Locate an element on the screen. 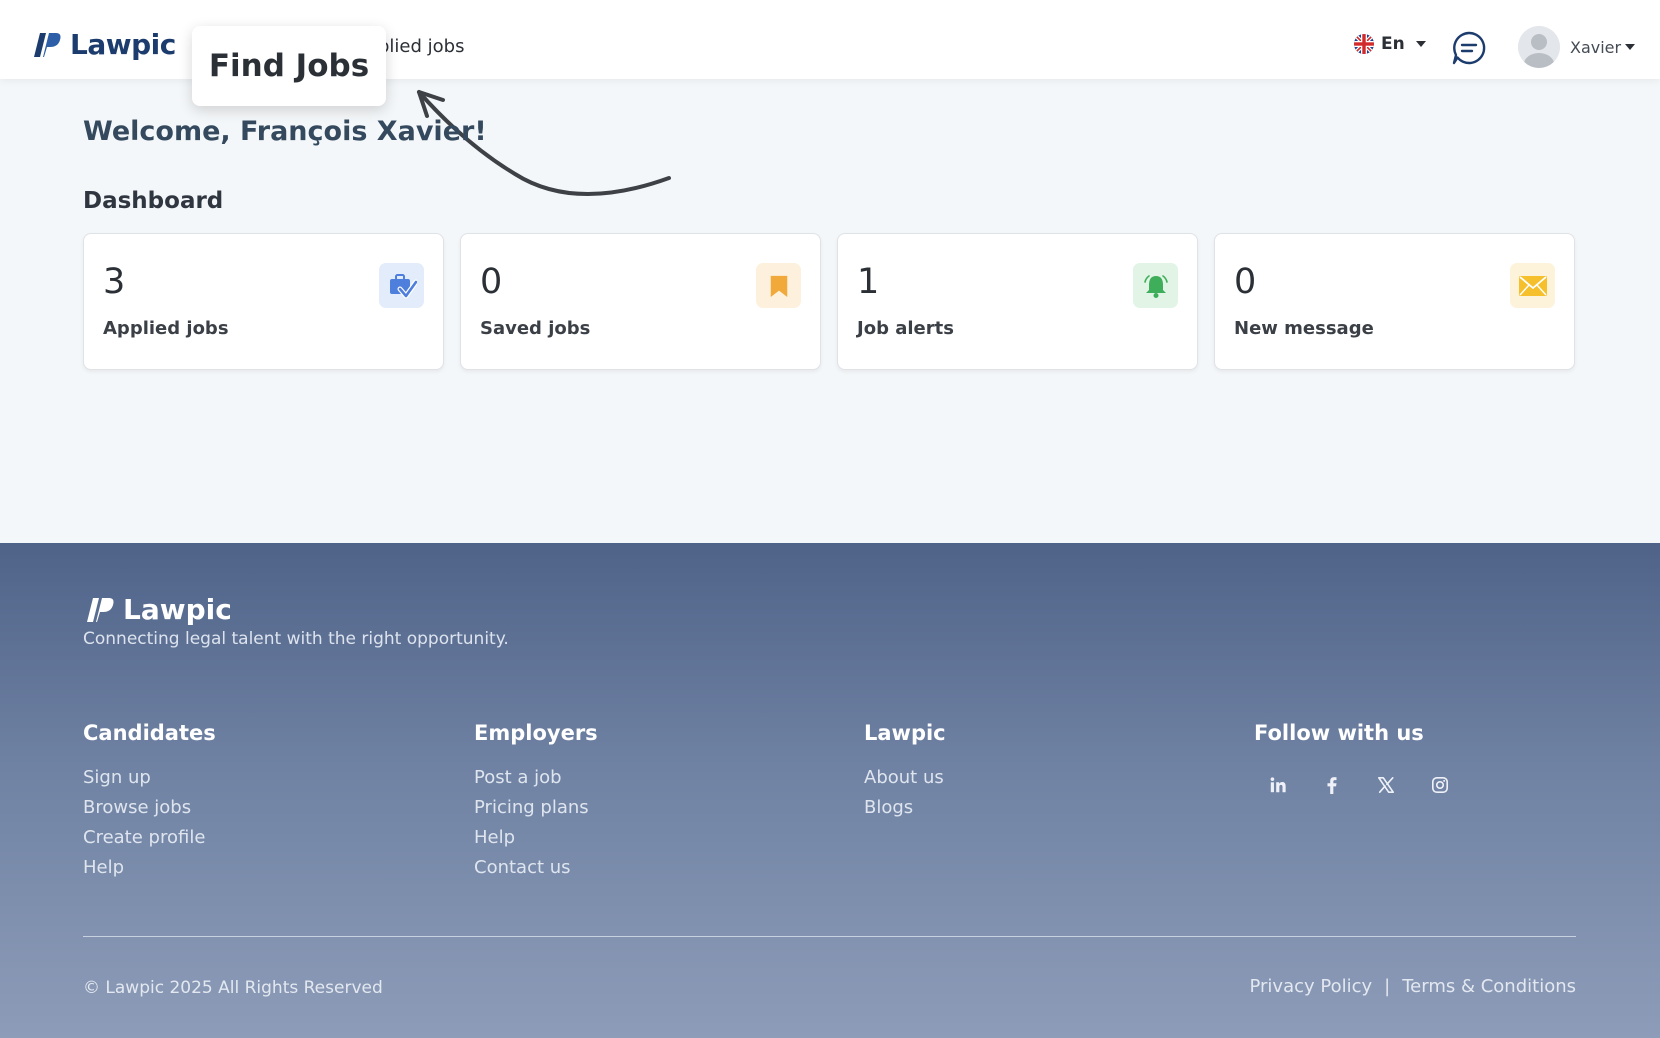 Image resolution: width=1660 pixels, height=1038 pixels. saved-jobs-count: 0 is located at coordinates (491, 282).